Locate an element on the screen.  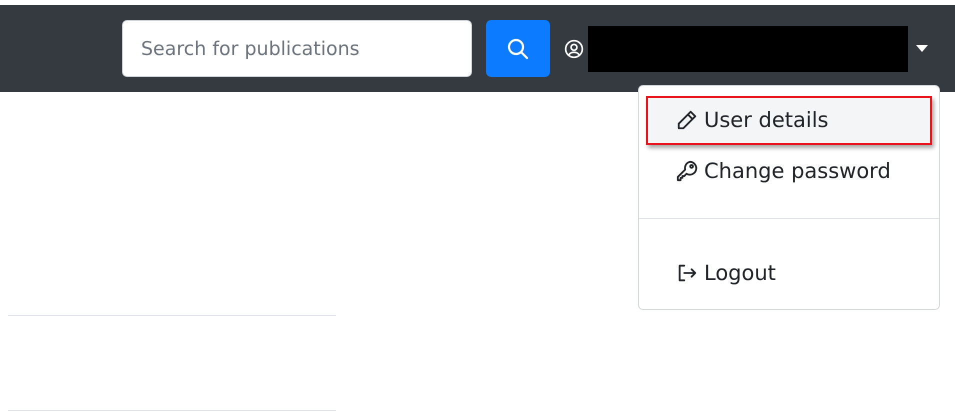
menu-item: Change password is located at coordinates (789, 171).